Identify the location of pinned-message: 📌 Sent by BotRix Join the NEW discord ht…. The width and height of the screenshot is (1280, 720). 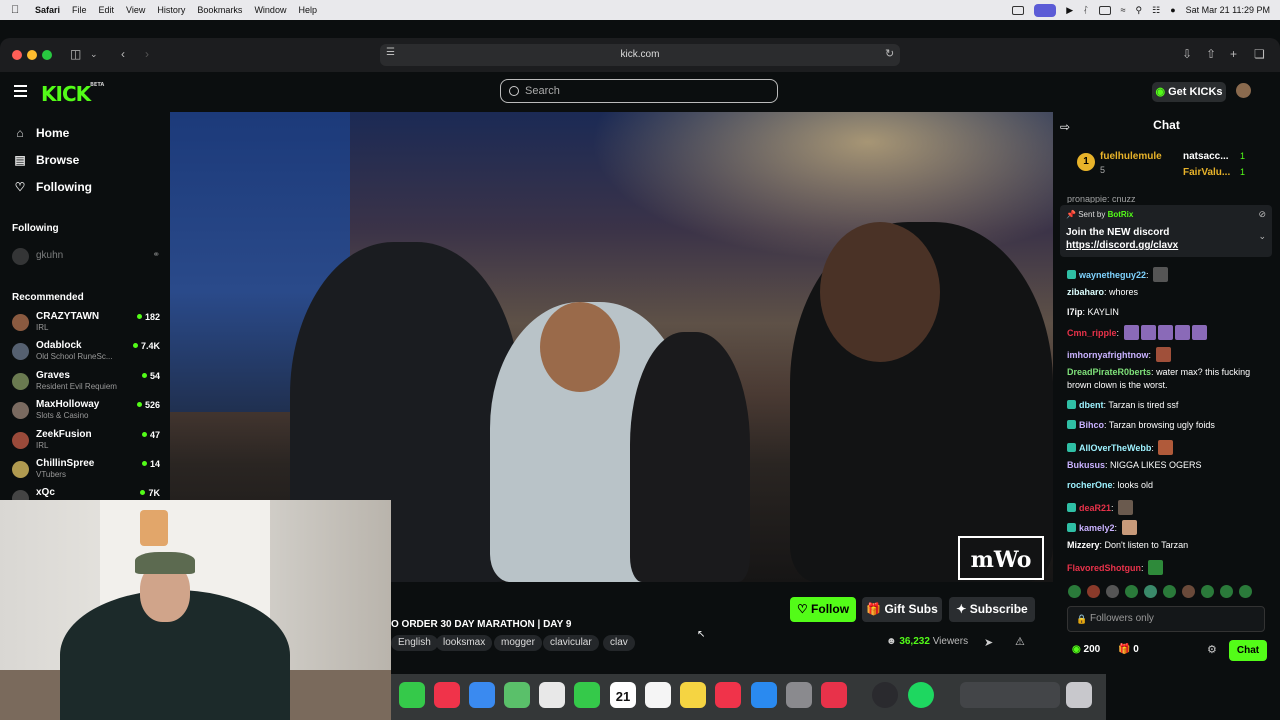
(1166, 231).